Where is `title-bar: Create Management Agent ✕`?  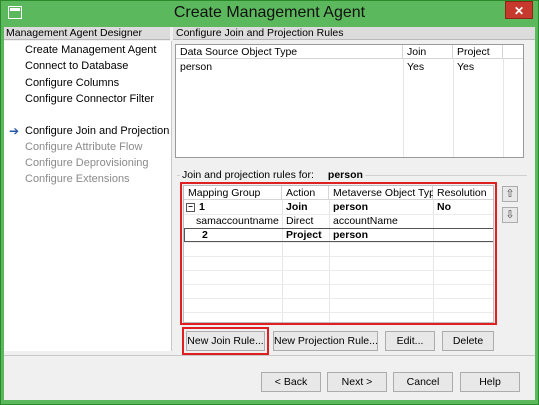
title-bar: Create Management Agent ✕ is located at coordinates (269, 14).